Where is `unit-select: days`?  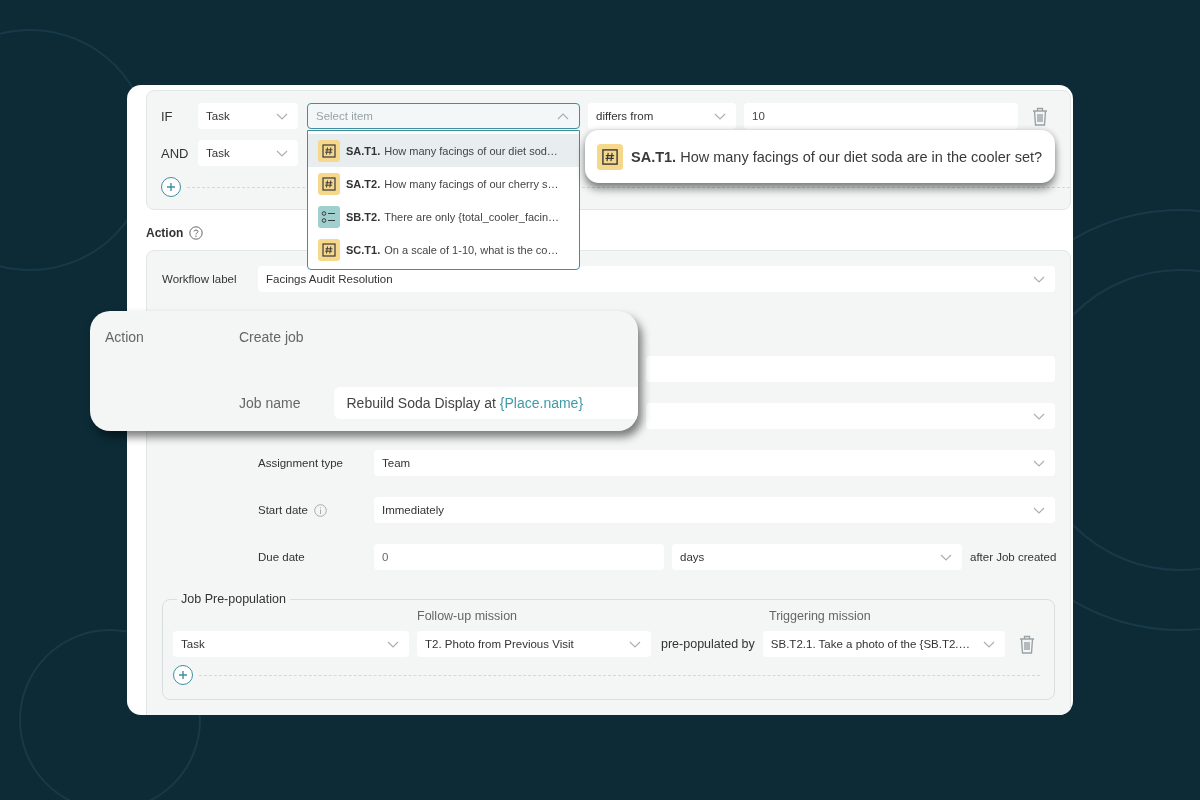 unit-select: days is located at coordinates (817, 557).